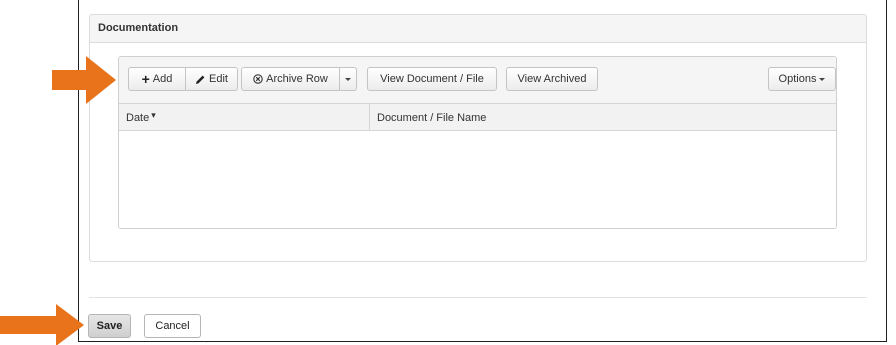 The image size is (896, 345). Describe the element at coordinates (109, 326) in the screenshot. I see `save-button: Save` at that location.